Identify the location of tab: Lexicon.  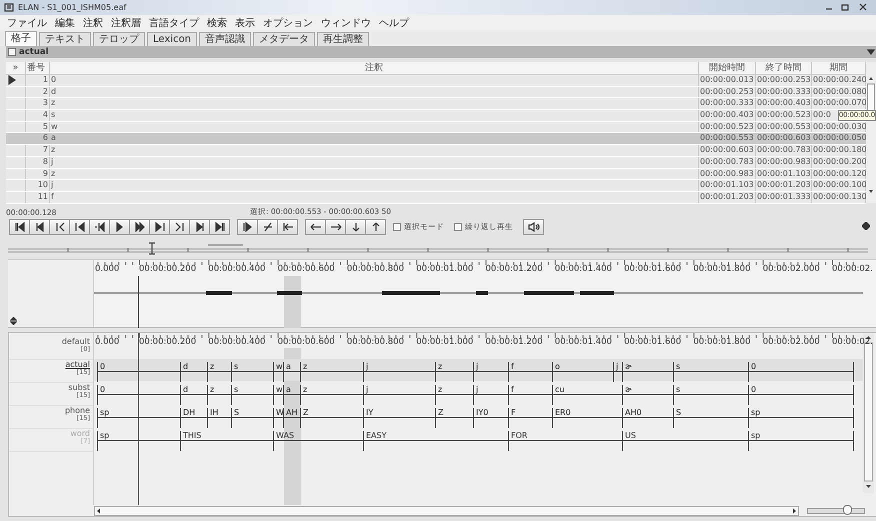
(172, 39).